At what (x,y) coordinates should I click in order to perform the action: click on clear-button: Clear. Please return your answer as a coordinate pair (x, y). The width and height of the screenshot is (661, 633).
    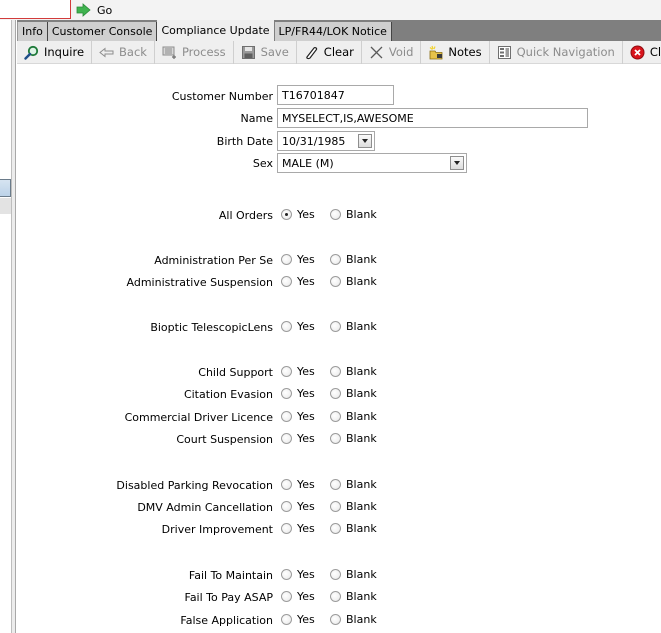
    Looking at the image, I should click on (329, 52).